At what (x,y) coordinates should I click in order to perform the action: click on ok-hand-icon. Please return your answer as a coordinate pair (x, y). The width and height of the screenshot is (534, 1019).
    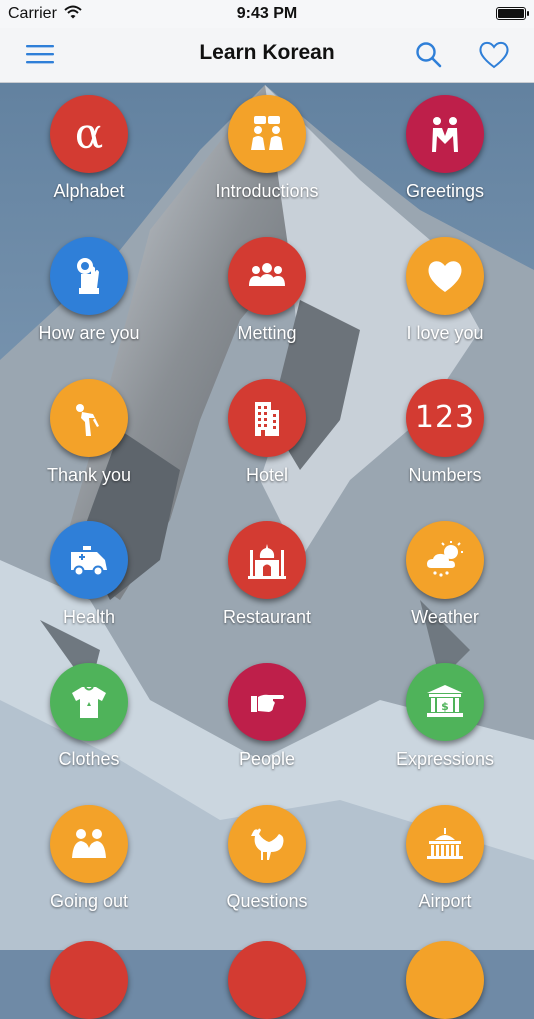
    Looking at the image, I should click on (88, 276).